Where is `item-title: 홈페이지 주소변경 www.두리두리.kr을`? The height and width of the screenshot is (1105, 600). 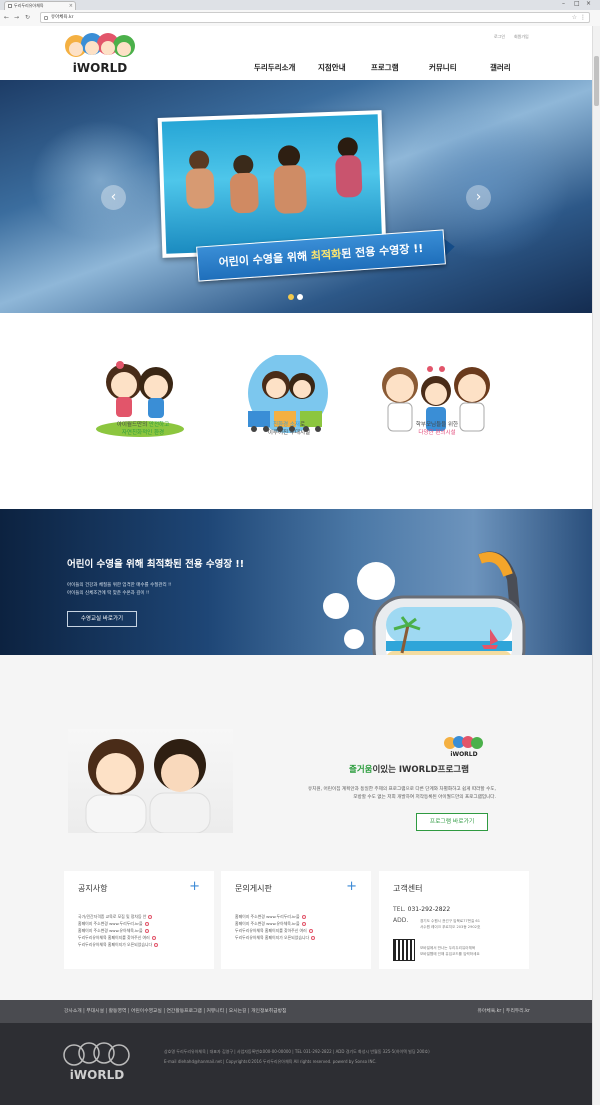
item-title: 홈페이지 주소변경 www.두리두리.kr을 is located at coordinates (110, 923).